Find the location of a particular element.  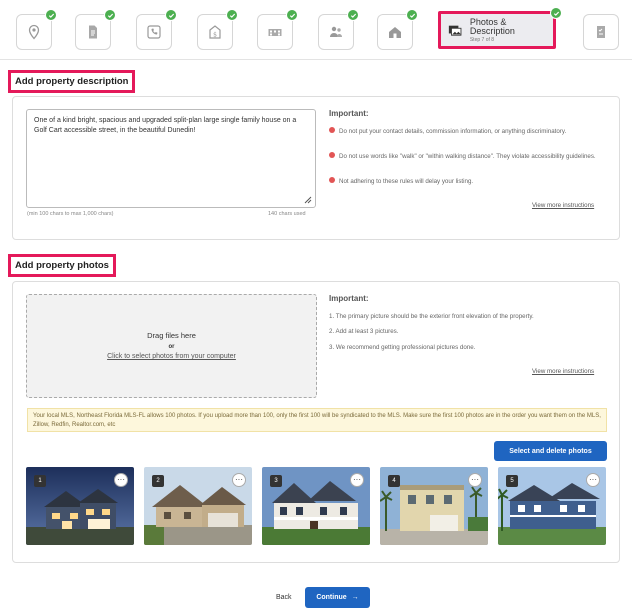

house-hand-icon is located at coordinates (395, 32).